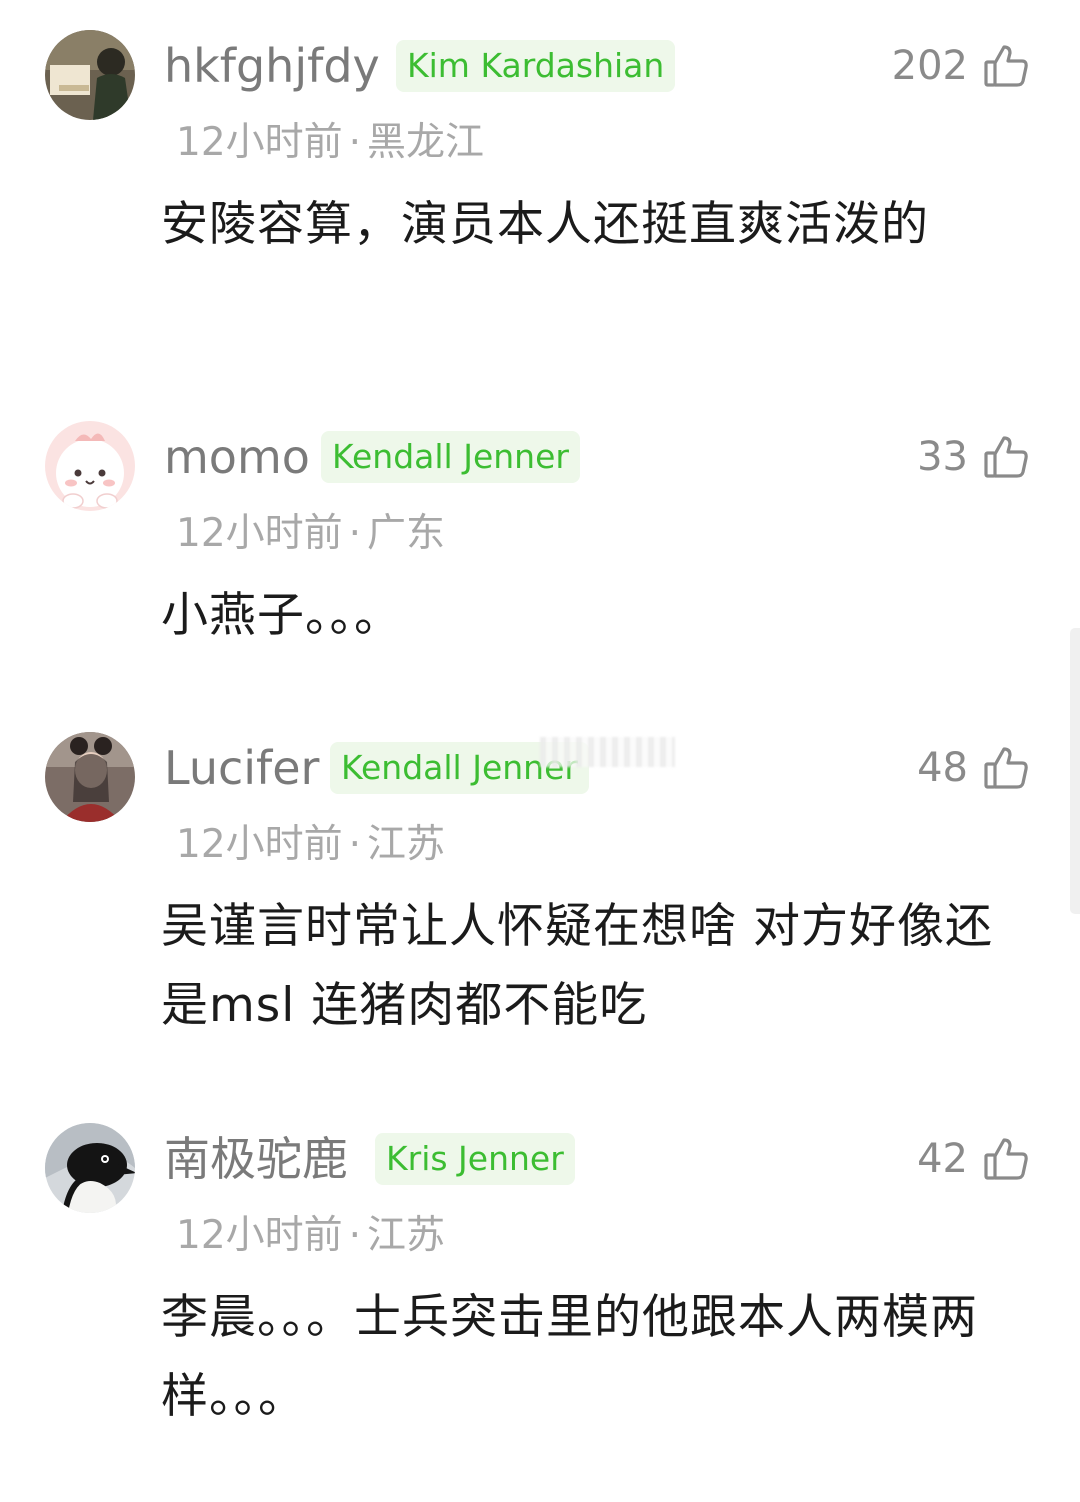  Describe the element at coordinates (577, 966) in the screenshot. I see `comment-text: 吴谨言时常让人怀疑在想啥 对方好像还是msl 连猪肉都不能吃` at that location.